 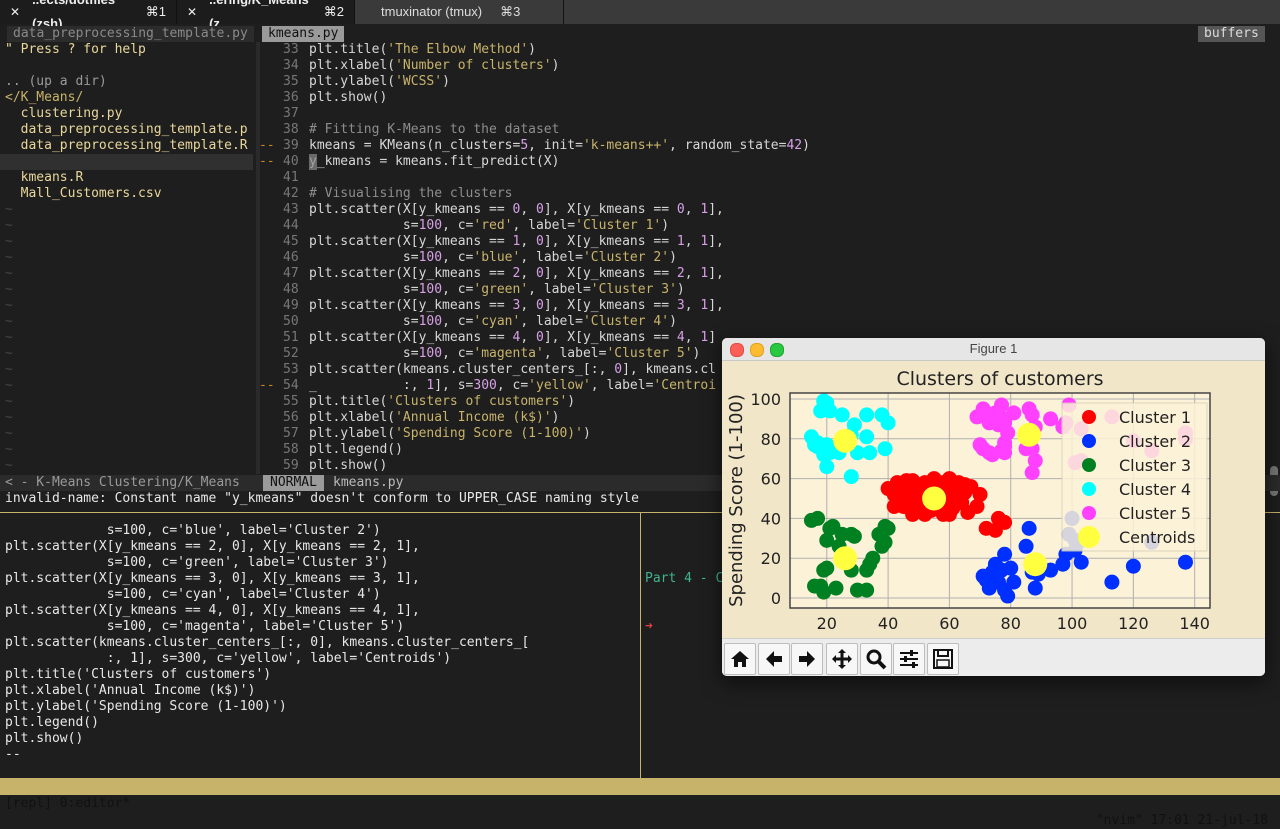 I want to click on code-line: 33 plt.title('The Elbow Method'), so click(x=771, y=50).